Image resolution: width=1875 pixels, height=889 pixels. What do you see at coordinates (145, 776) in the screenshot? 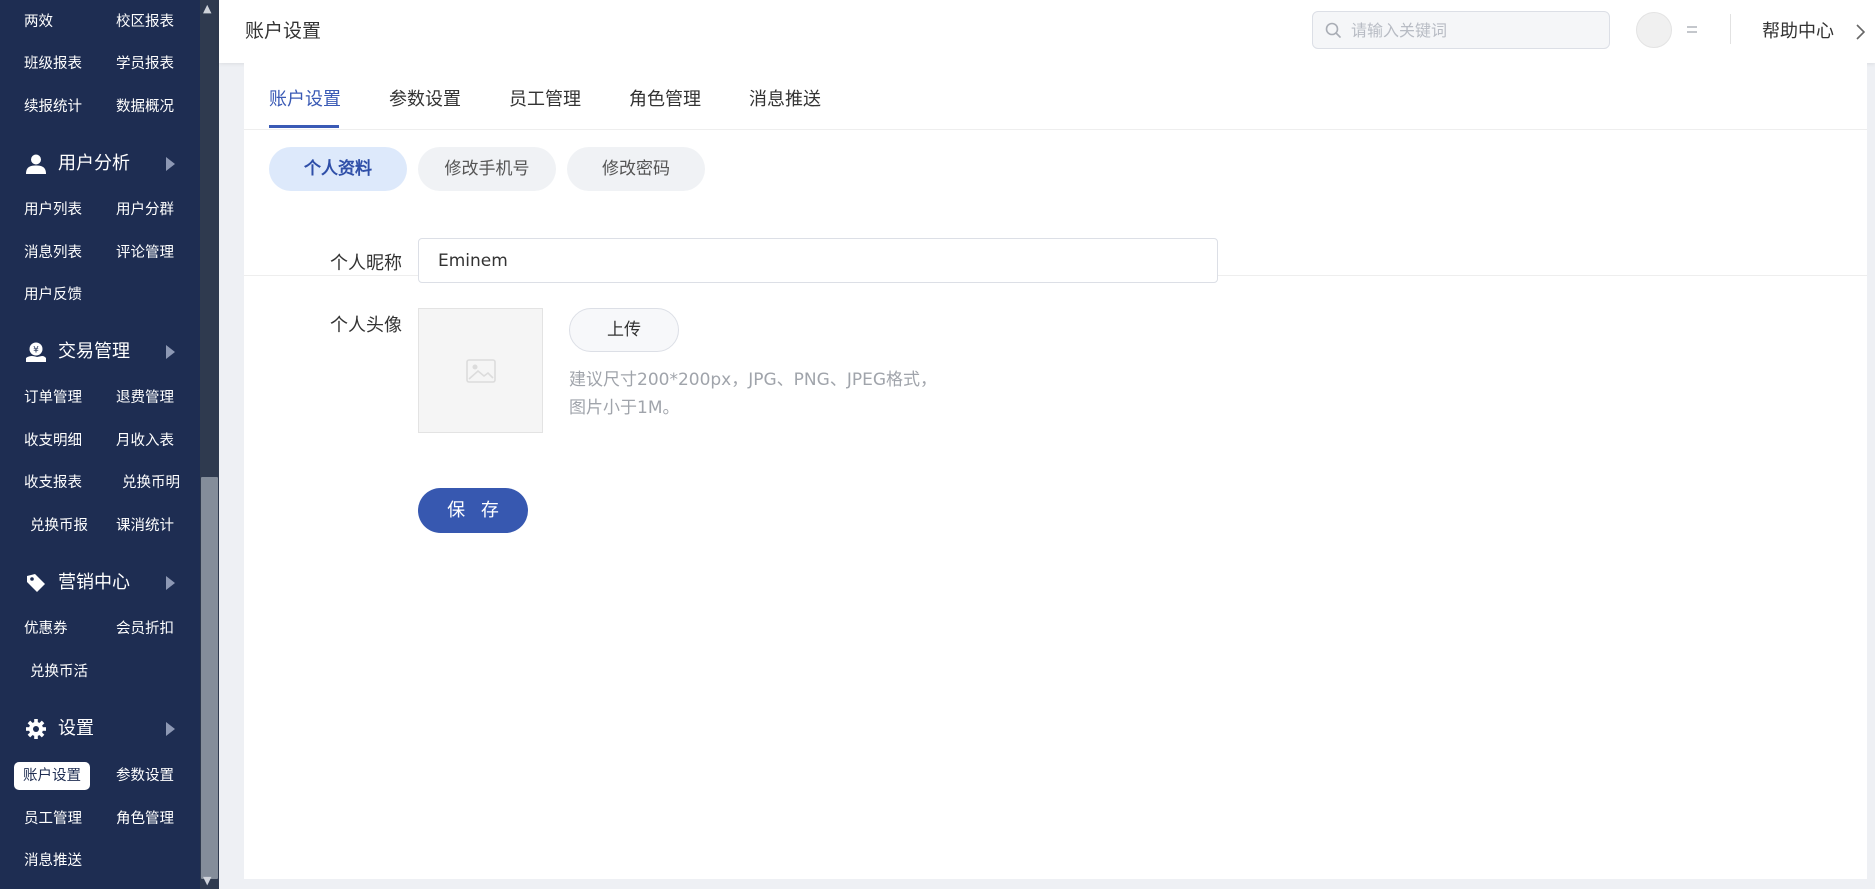
I see `sidebar-item-parameter-settings: 参数设置` at bounding box center [145, 776].